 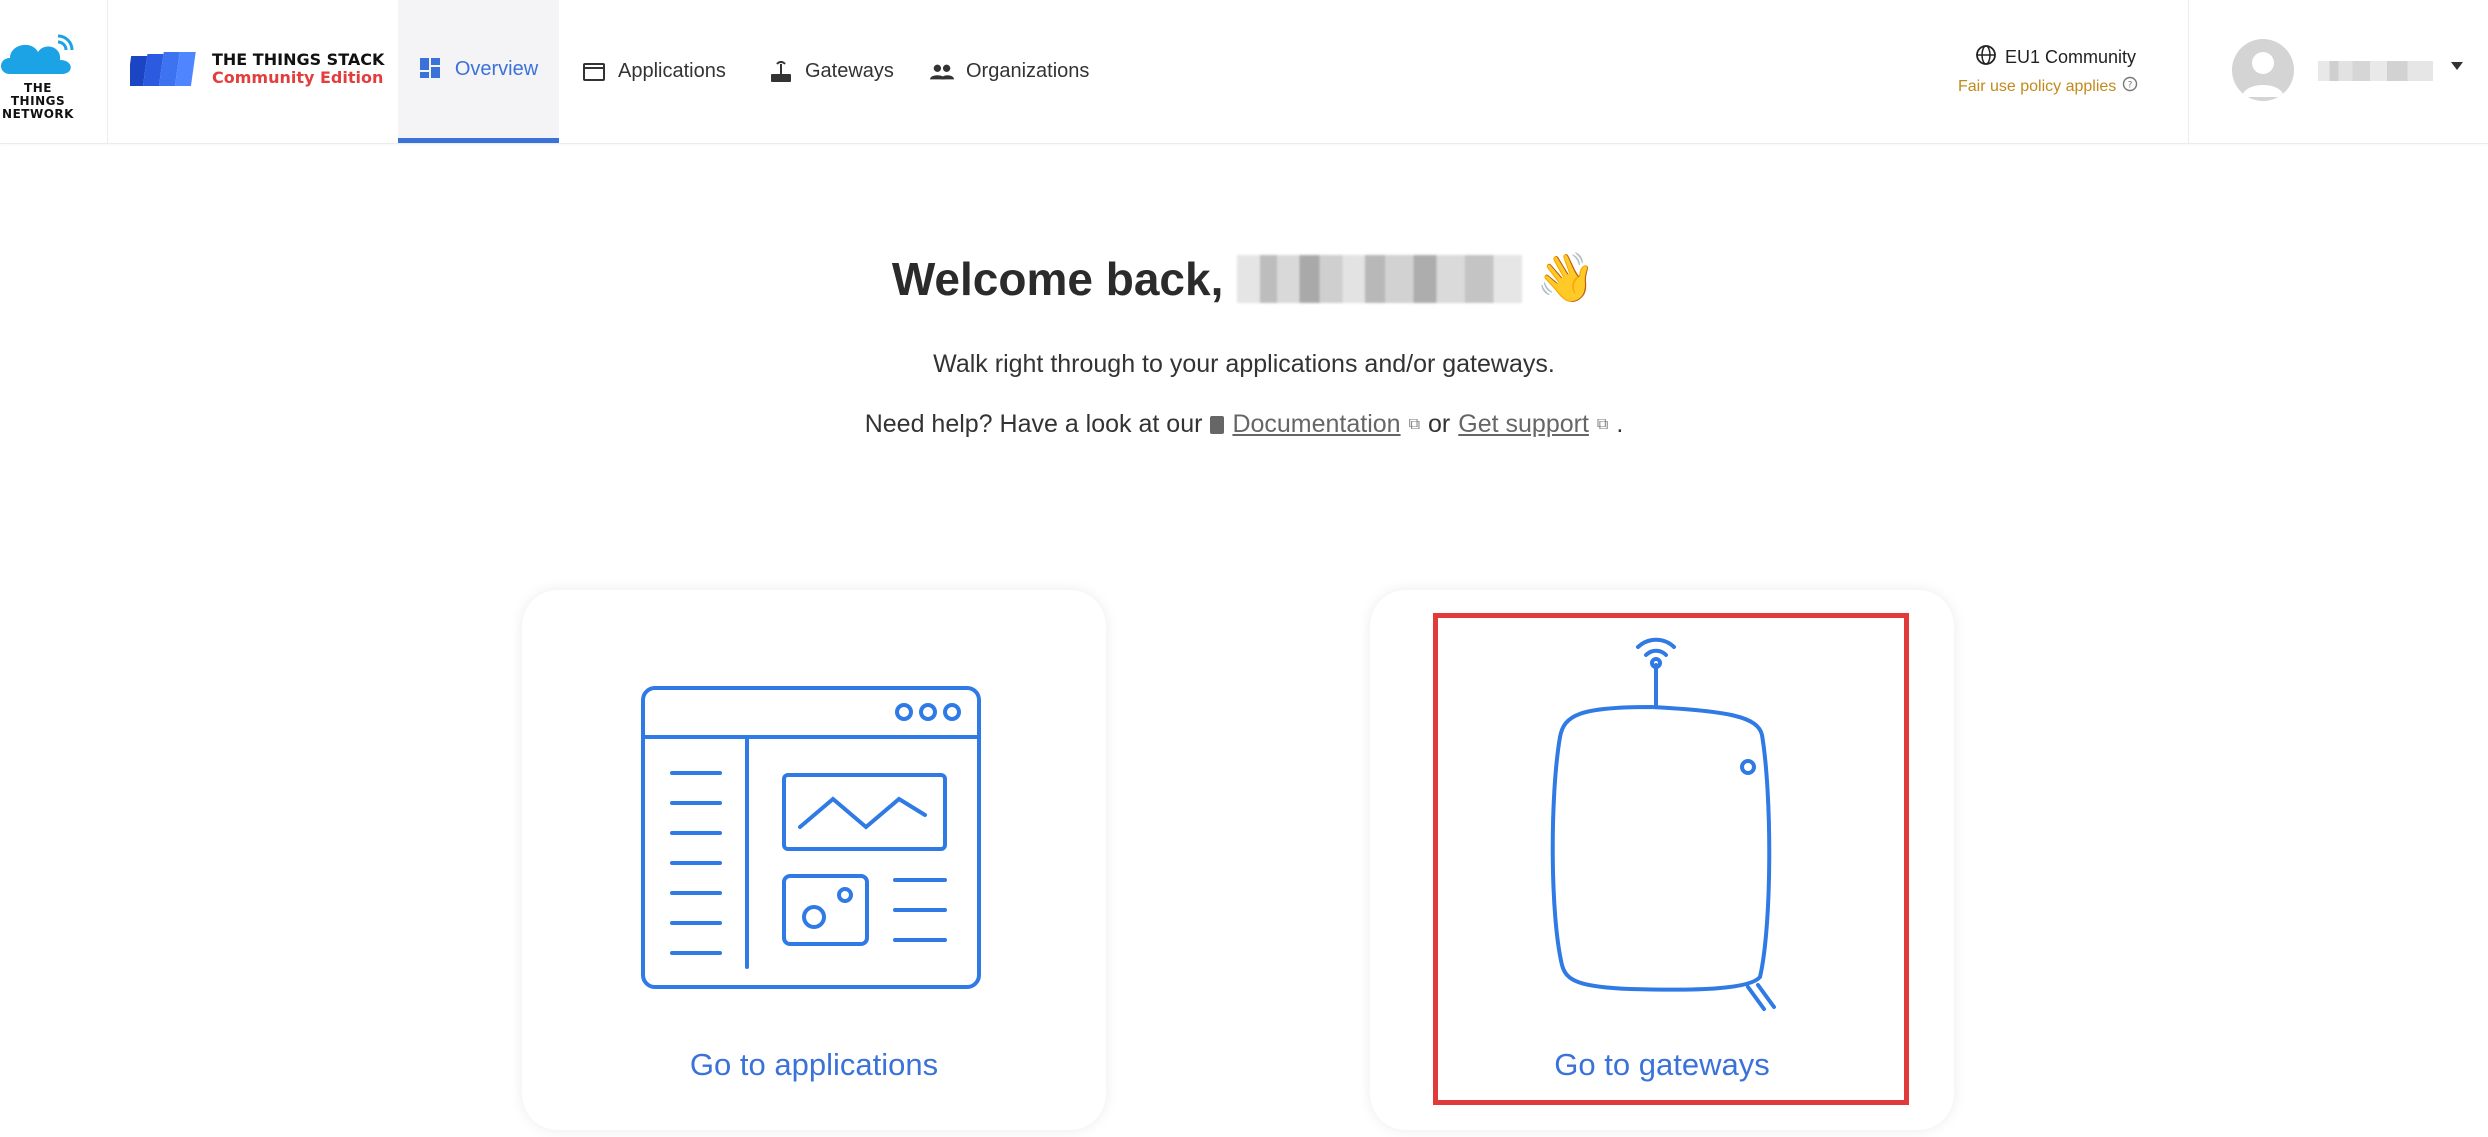 I want to click on avatar, so click(x=2263, y=70).